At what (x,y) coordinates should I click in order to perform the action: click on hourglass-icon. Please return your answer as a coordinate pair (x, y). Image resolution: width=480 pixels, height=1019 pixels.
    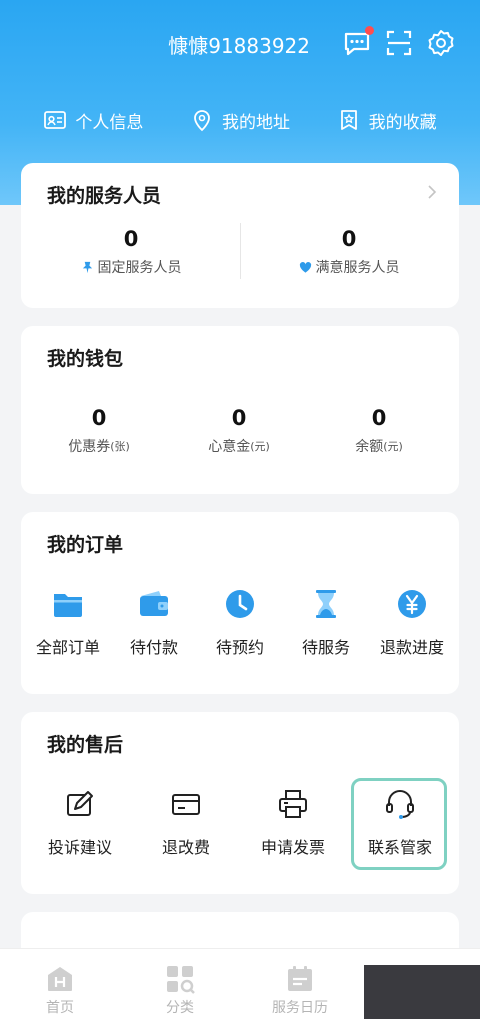
    Looking at the image, I should click on (326, 604).